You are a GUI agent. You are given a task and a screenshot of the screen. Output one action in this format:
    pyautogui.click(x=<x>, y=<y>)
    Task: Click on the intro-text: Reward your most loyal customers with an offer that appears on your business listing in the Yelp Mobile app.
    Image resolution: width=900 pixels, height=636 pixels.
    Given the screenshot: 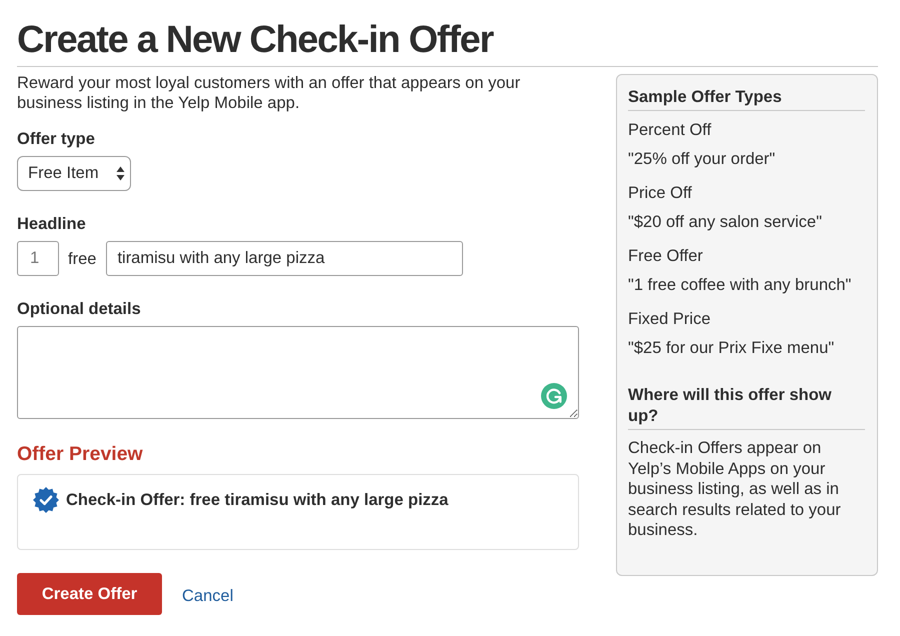 What is the action you would take?
    pyautogui.click(x=269, y=93)
    